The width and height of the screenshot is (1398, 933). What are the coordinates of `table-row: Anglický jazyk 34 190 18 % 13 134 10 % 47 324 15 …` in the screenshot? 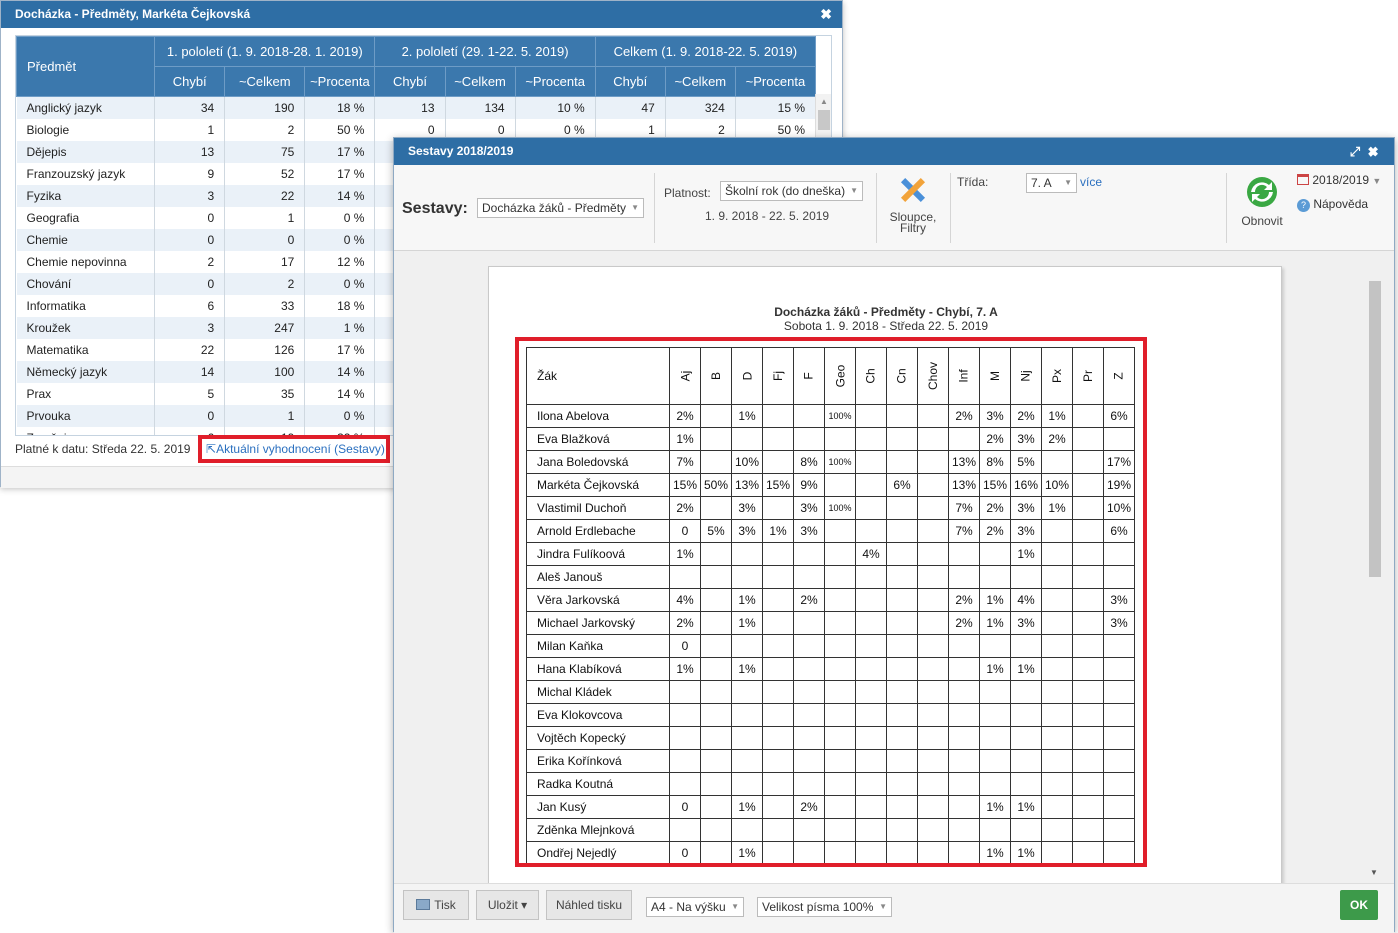 It's located at (416, 107).